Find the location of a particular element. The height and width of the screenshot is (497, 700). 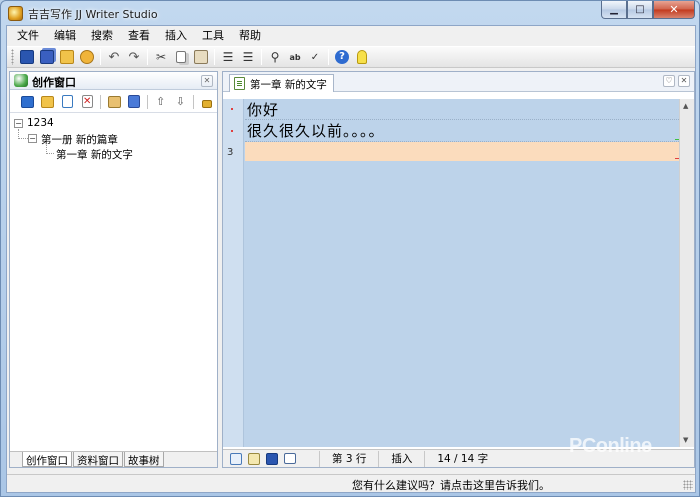

line-gutter: 3 is located at coordinates (233, 273).